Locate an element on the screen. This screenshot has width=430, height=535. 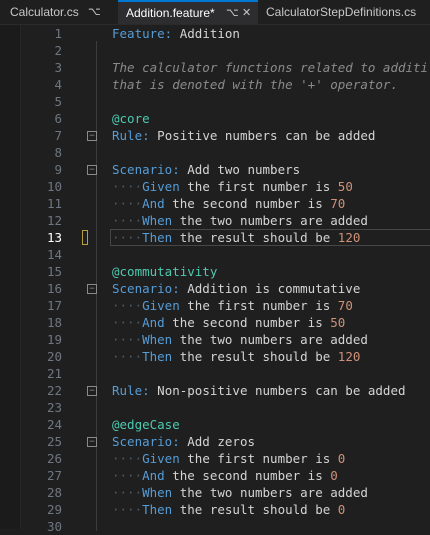
code-line: 14 is located at coordinates (215, 254).